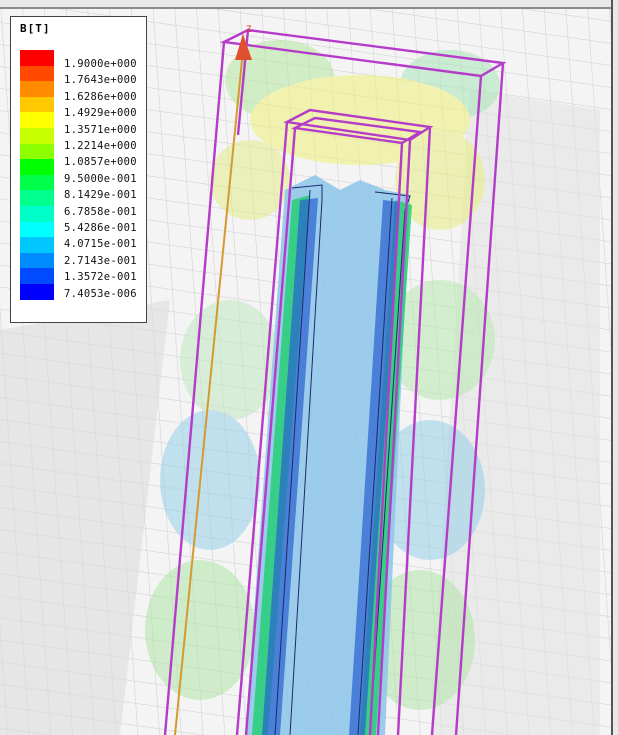 The width and height of the screenshot is (618, 735). I want to click on legend-title: B[T], so click(35, 28).